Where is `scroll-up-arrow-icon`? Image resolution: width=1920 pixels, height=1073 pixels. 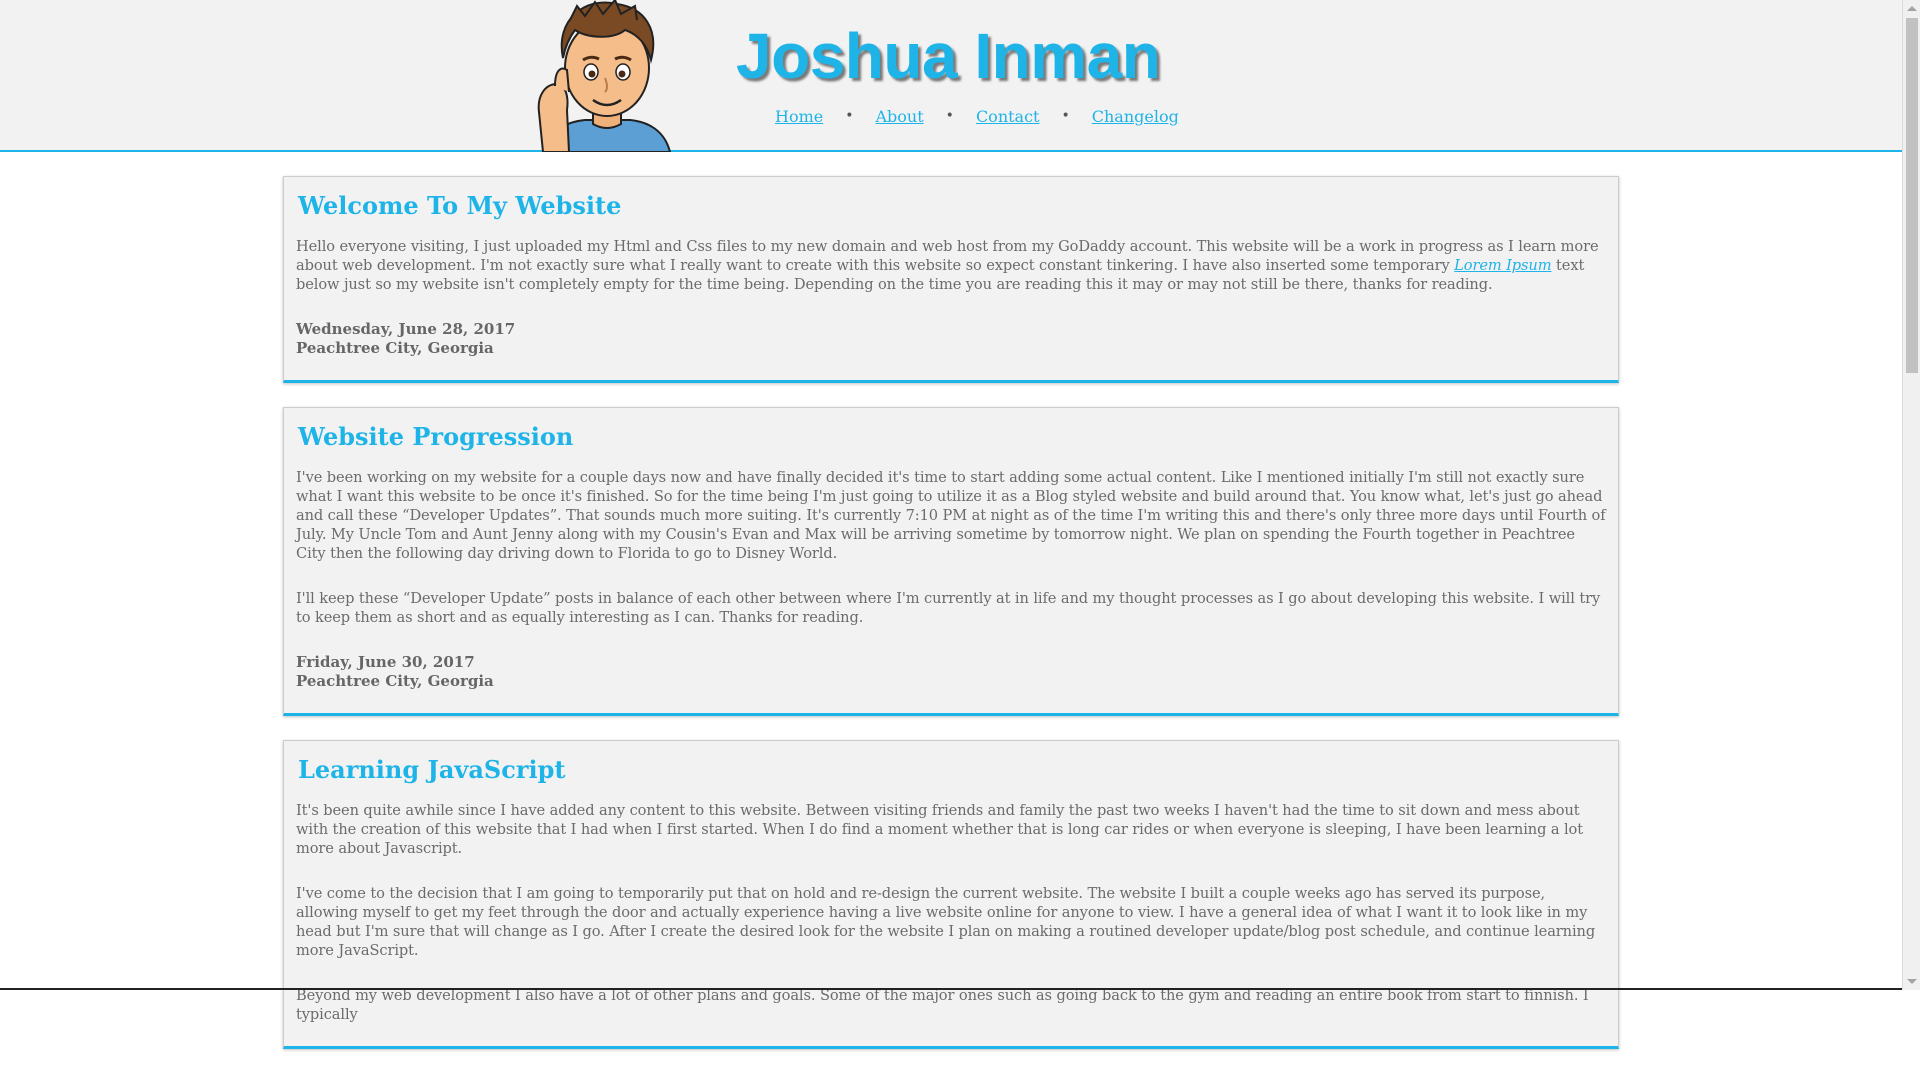 scroll-up-arrow-icon is located at coordinates (1912, 8).